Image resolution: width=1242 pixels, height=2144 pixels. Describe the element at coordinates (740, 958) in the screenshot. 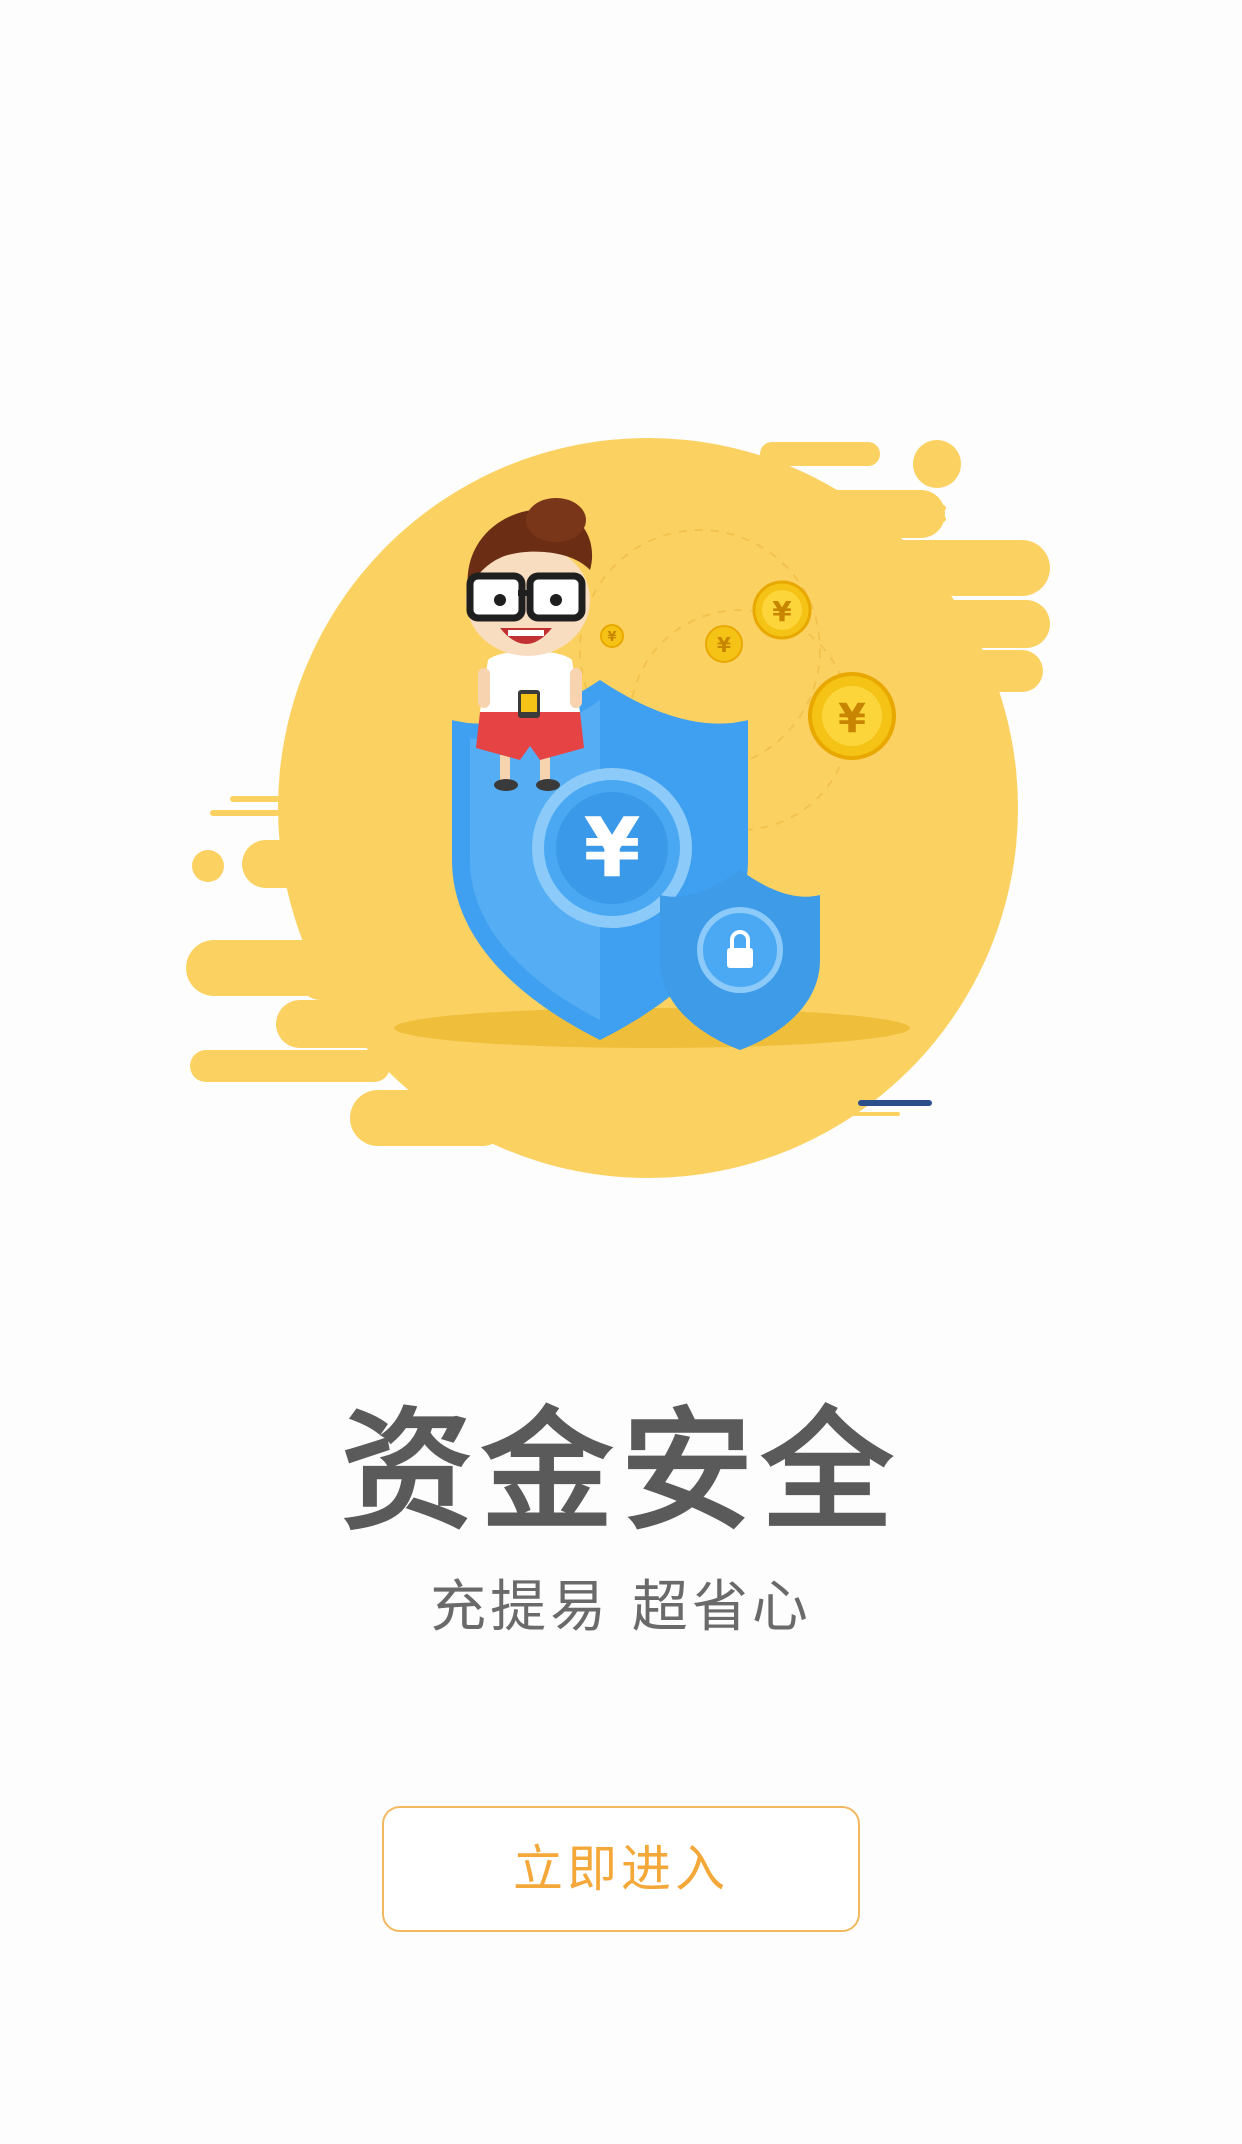

I see `lock-icon` at that location.